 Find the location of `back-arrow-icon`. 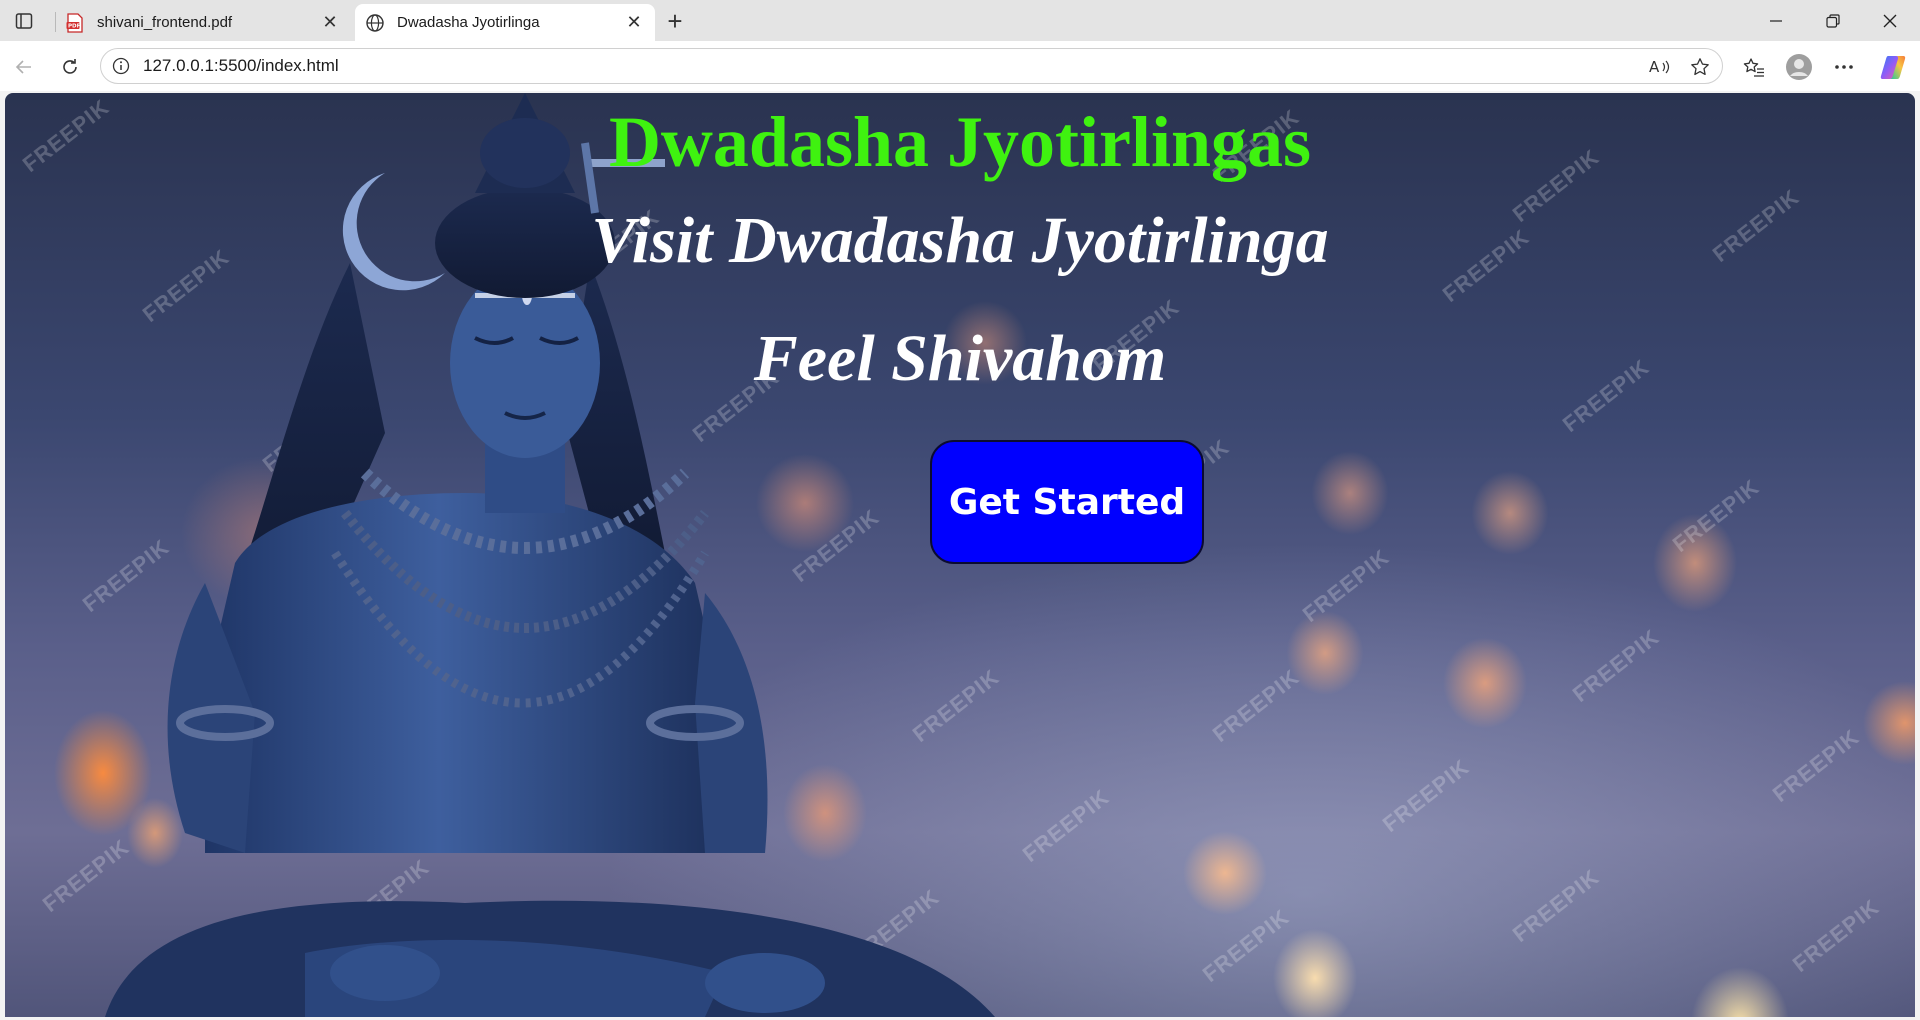

back-arrow-icon is located at coordinates (23, 67).